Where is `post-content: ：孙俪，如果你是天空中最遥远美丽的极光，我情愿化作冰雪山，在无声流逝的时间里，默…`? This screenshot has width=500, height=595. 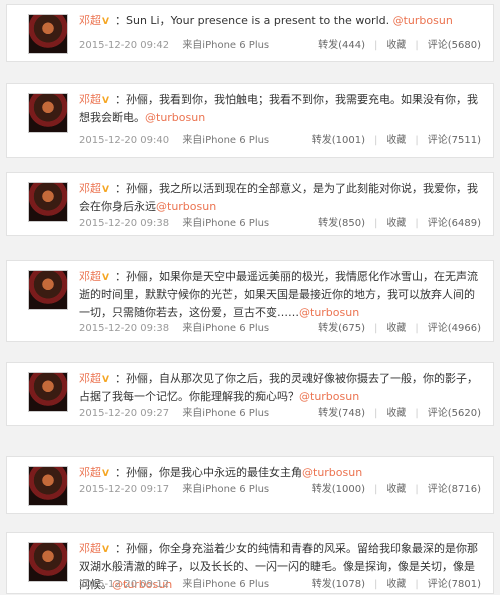
post-content: ：孙俪，如果你是天空中最遥远美丽的极光，我情愿化作冰雪山，在无声流逝的时间里，默… is located at coordinates (278, 294).